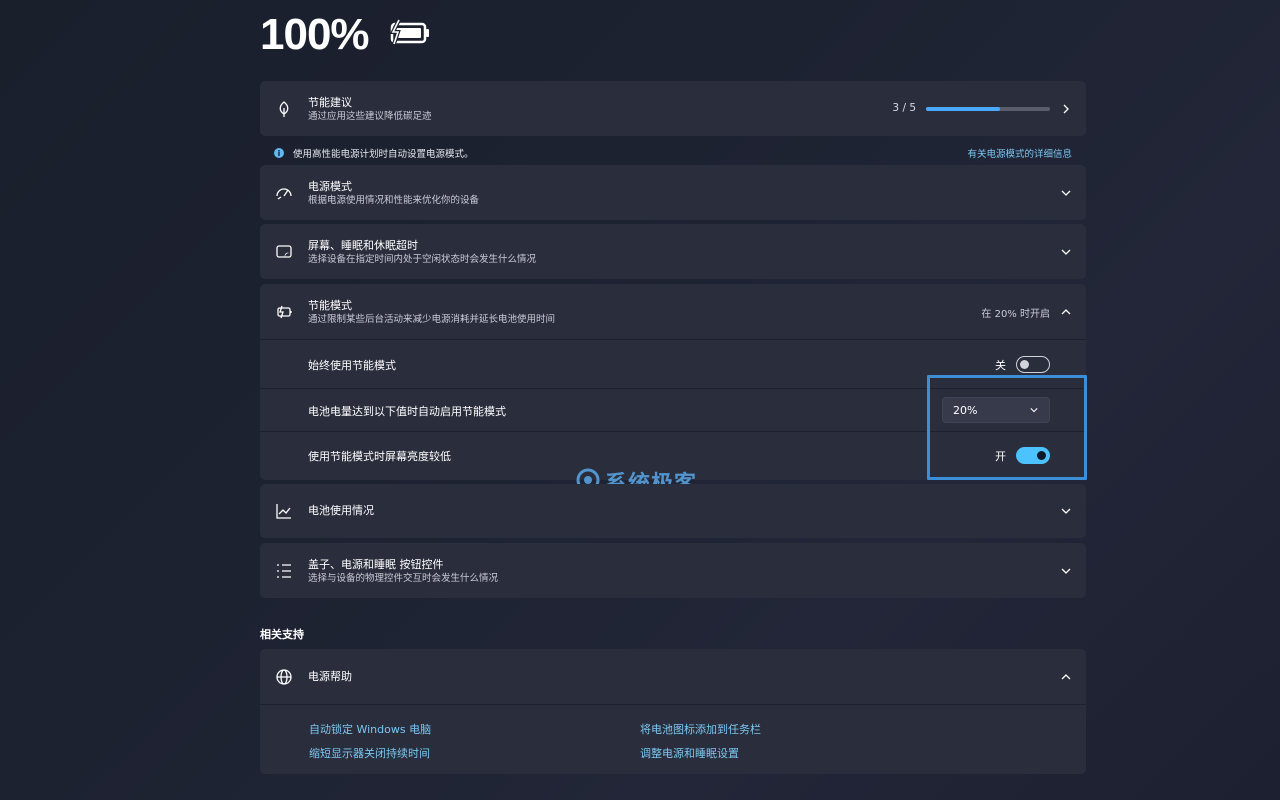 This screenshot has height=800, width=1280. What do you see at coordinates (330, 186) in the screenshot?
I see `power-mode-title: 电源模式` at bounding box center [330, 186].